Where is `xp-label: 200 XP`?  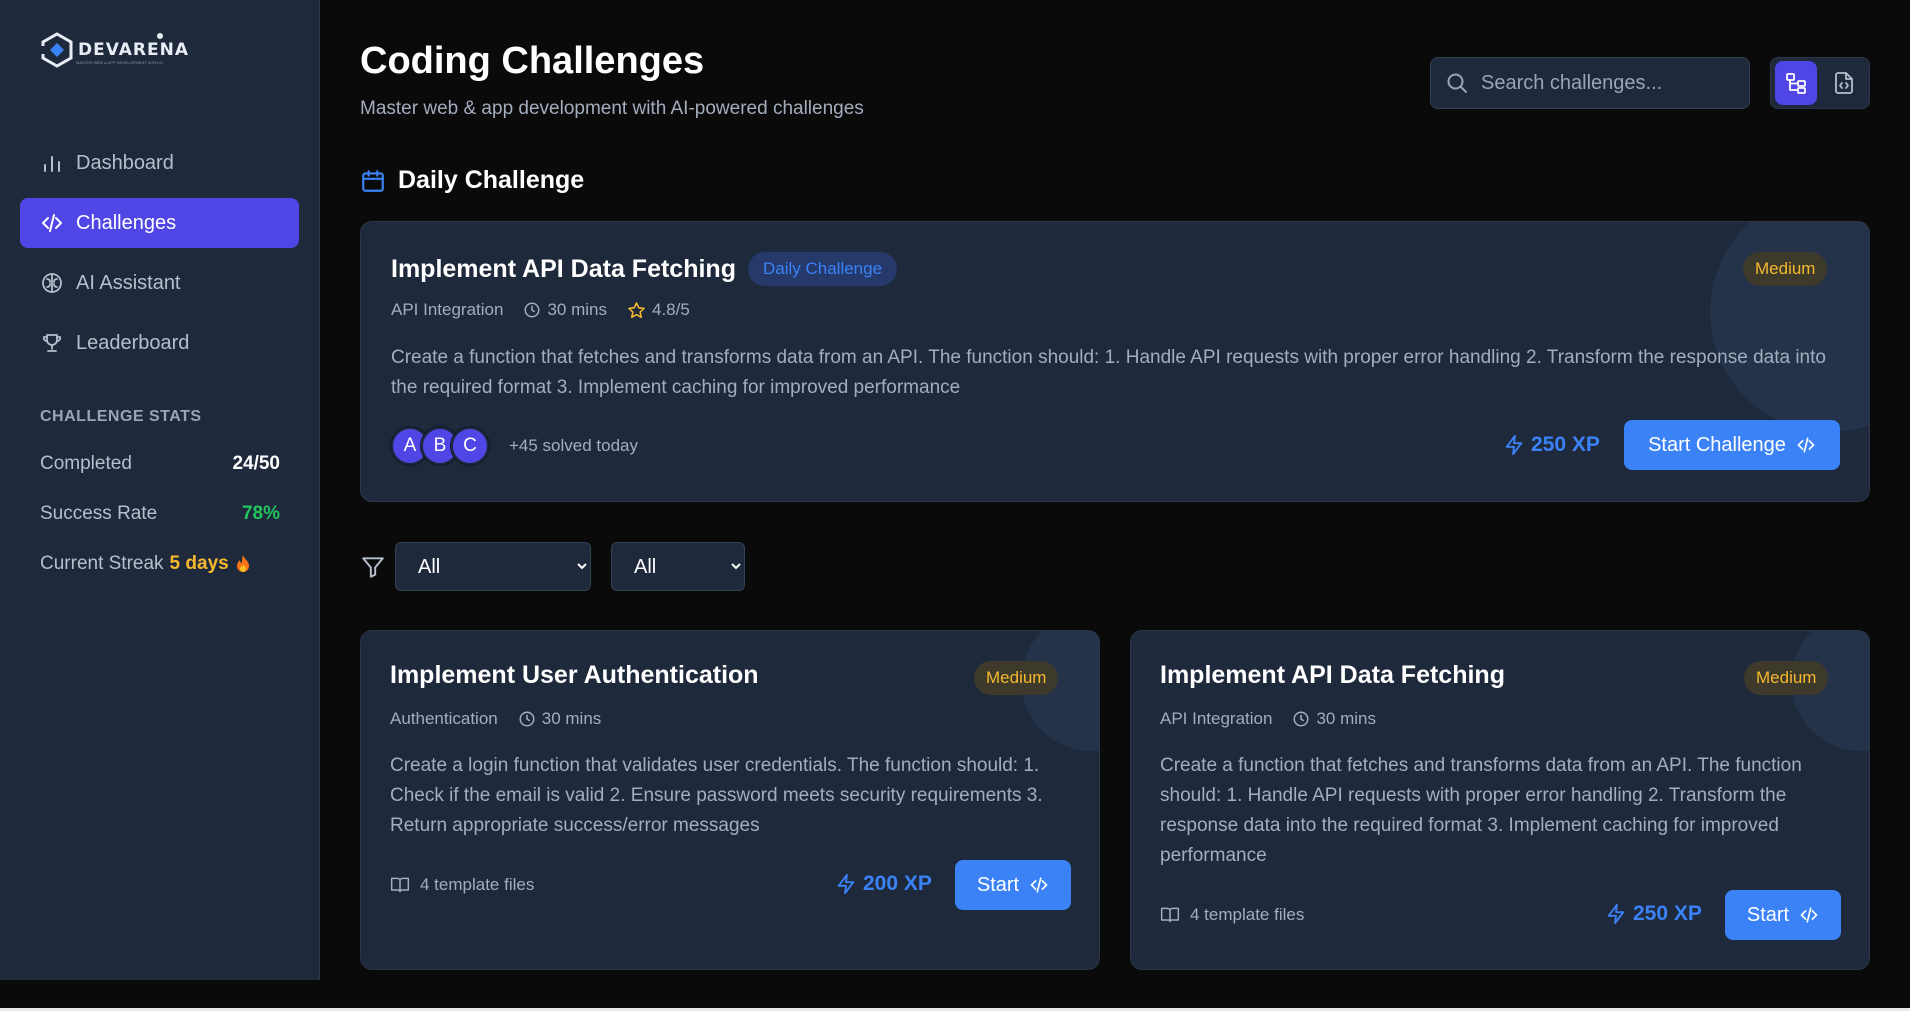
xp-label: 200 XP is located at coordinates (897, 883).